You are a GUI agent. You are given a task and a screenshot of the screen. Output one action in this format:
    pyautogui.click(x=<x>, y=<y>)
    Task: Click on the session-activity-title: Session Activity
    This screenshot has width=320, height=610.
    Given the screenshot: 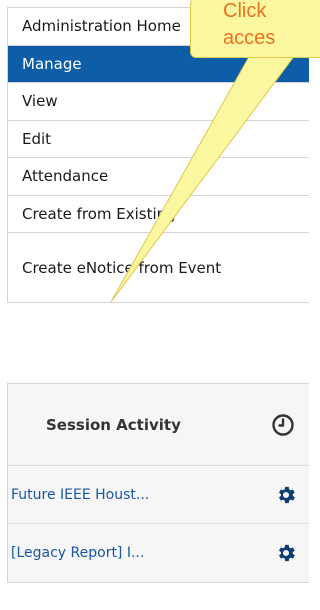 What is the action you would take?
    pyautogui.click(x=113, y=424)
    